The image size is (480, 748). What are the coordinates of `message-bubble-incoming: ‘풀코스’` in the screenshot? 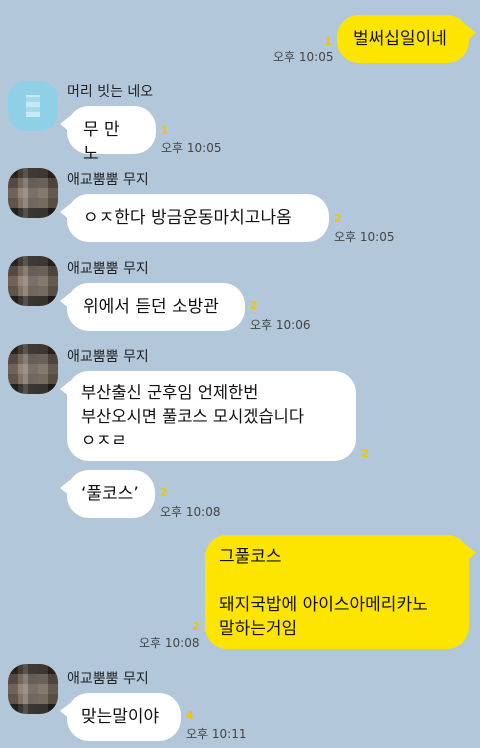 It's located at (107, 494).